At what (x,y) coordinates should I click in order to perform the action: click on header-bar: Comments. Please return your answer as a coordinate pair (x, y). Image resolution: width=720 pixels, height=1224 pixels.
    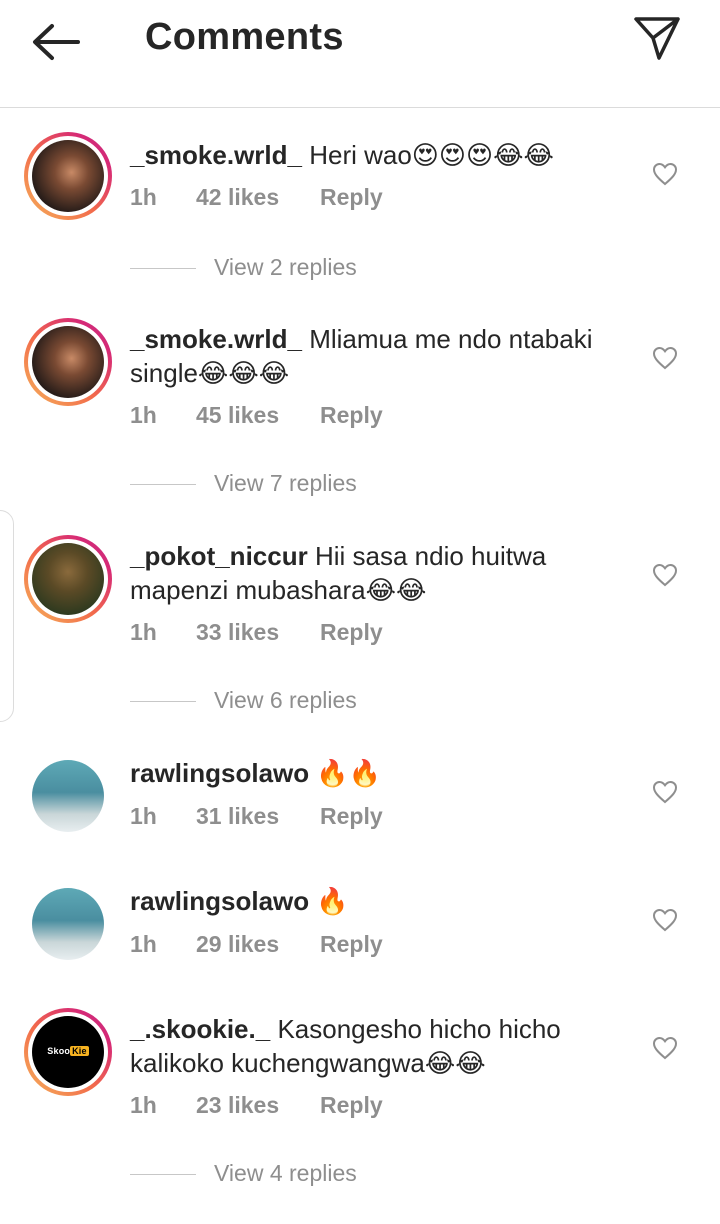
    Looking at the image, I should click on (360, 54).